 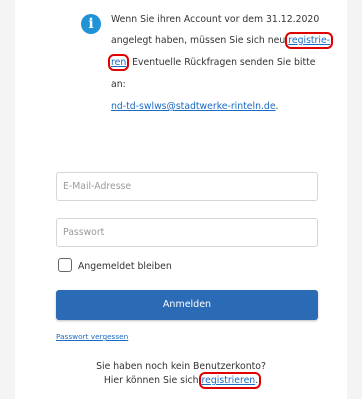 What do you see at coordinates (187, 305) in the screenshot?
I see `login-button: Anmelden` at bounding box center [187, 305].